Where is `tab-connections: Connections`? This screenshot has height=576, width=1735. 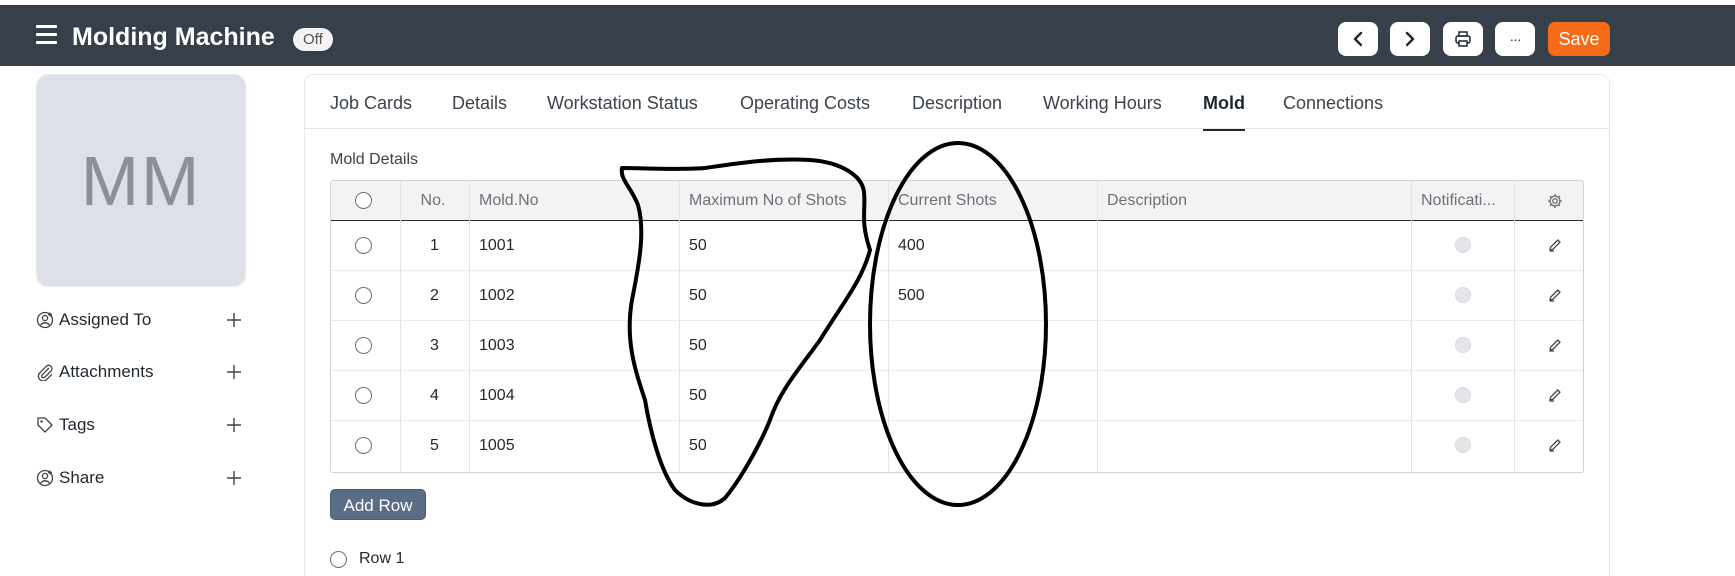
tab-connections: Connections is located at coordinates (1333, 103).